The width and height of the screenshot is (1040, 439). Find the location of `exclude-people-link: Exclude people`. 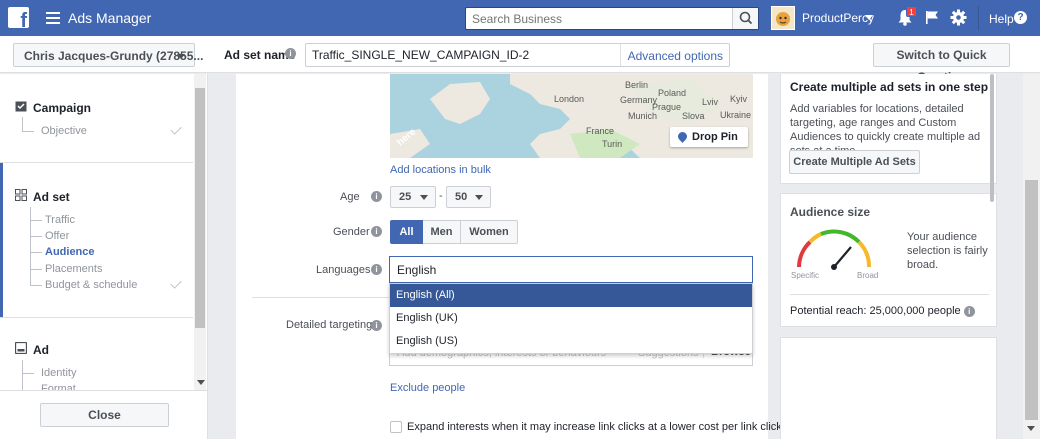

exclude-people-link: Exclude people is located at coordinates (427, 388).